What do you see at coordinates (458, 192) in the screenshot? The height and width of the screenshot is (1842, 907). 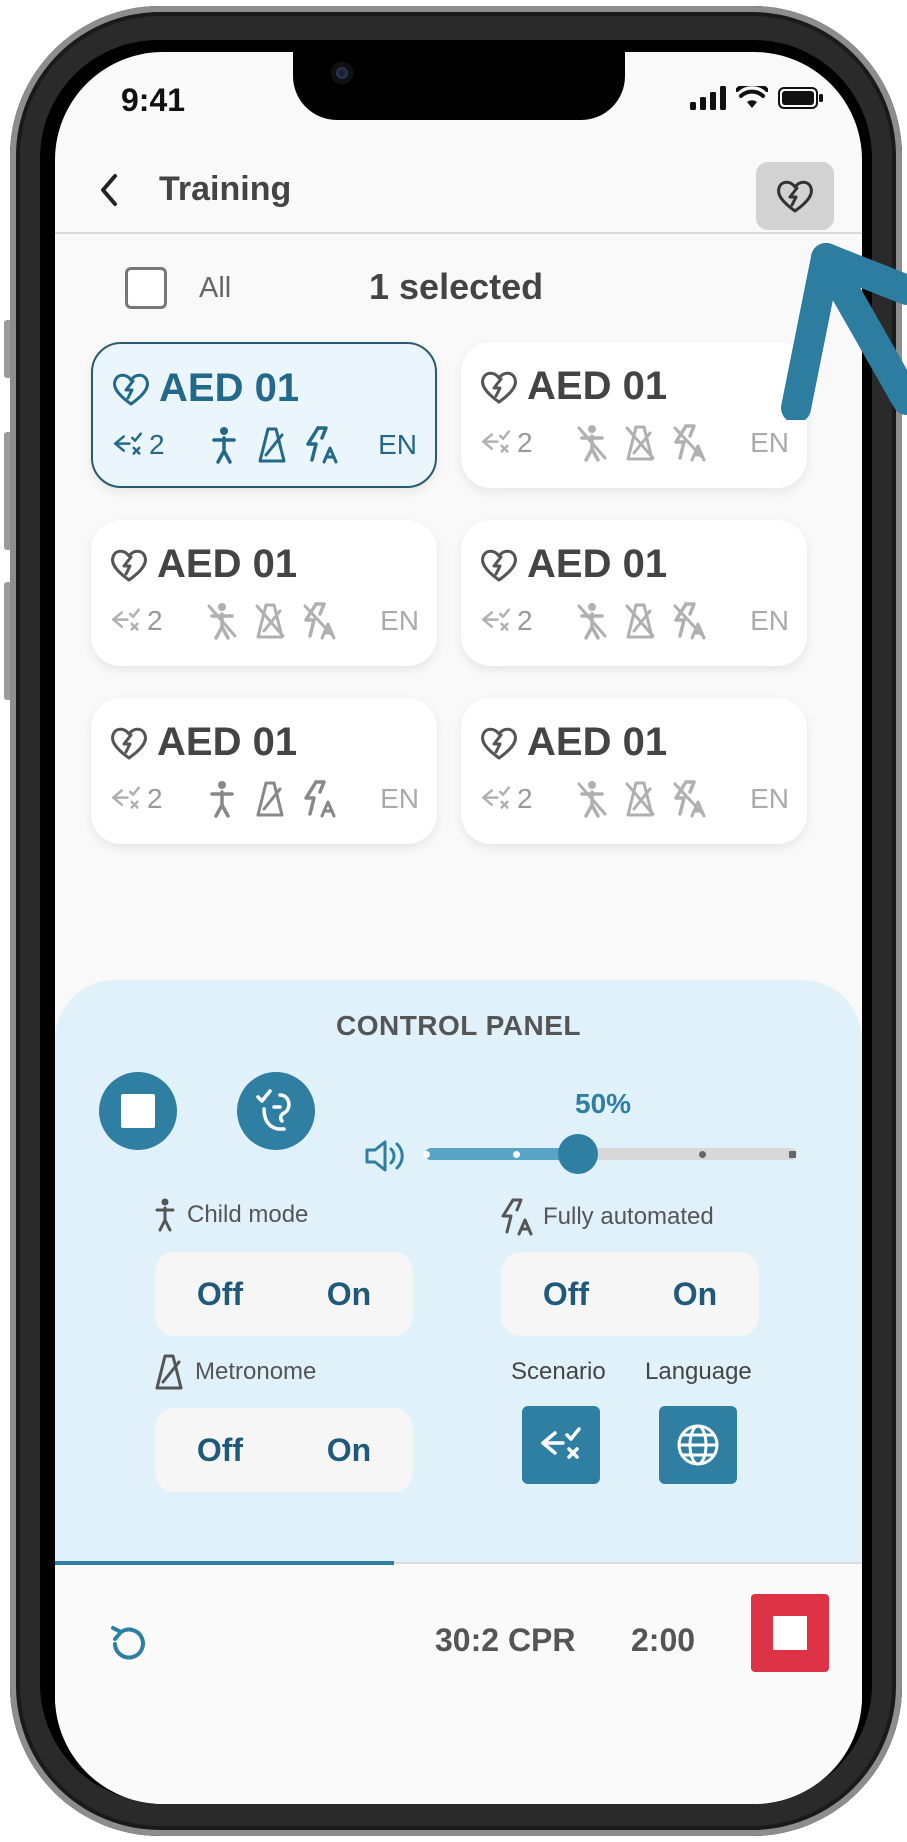 I see `header: Training` at bounding box center [458, 192].